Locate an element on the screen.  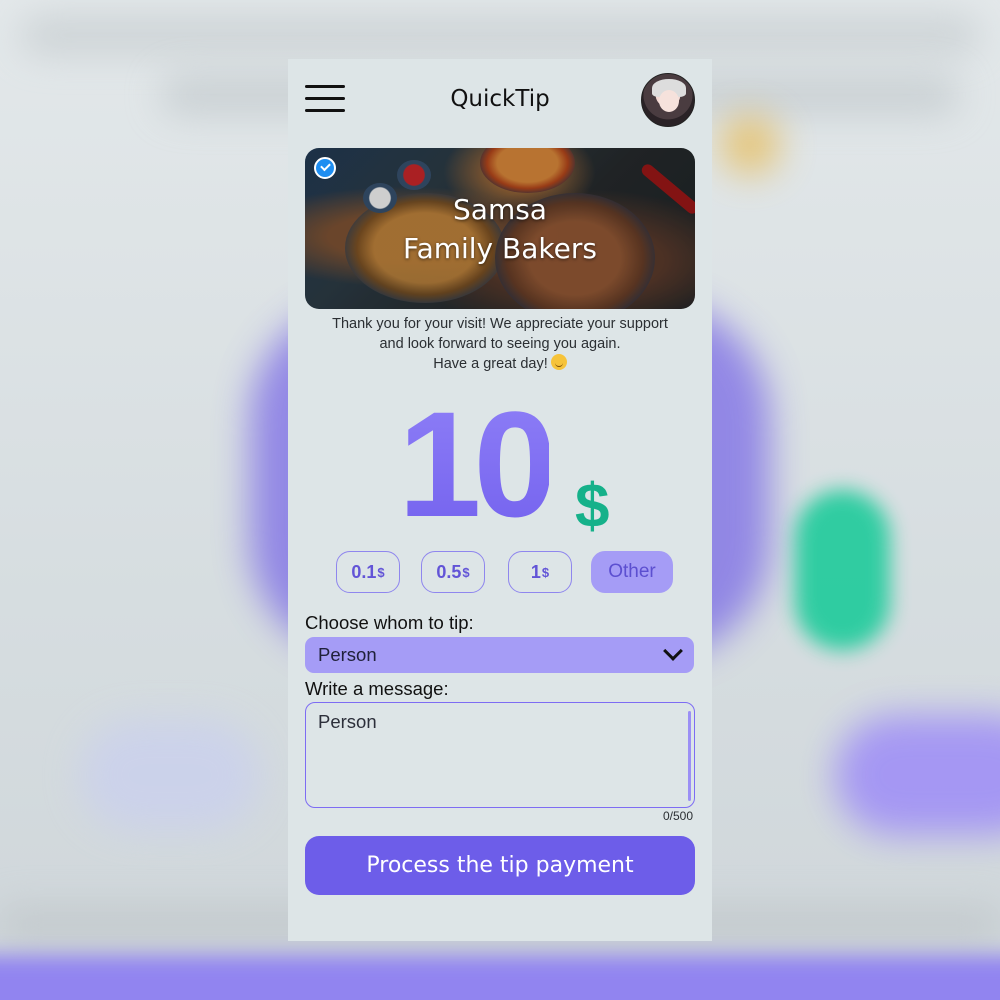
message-line-last: Have a great day! is located at coordinates (500, 364).